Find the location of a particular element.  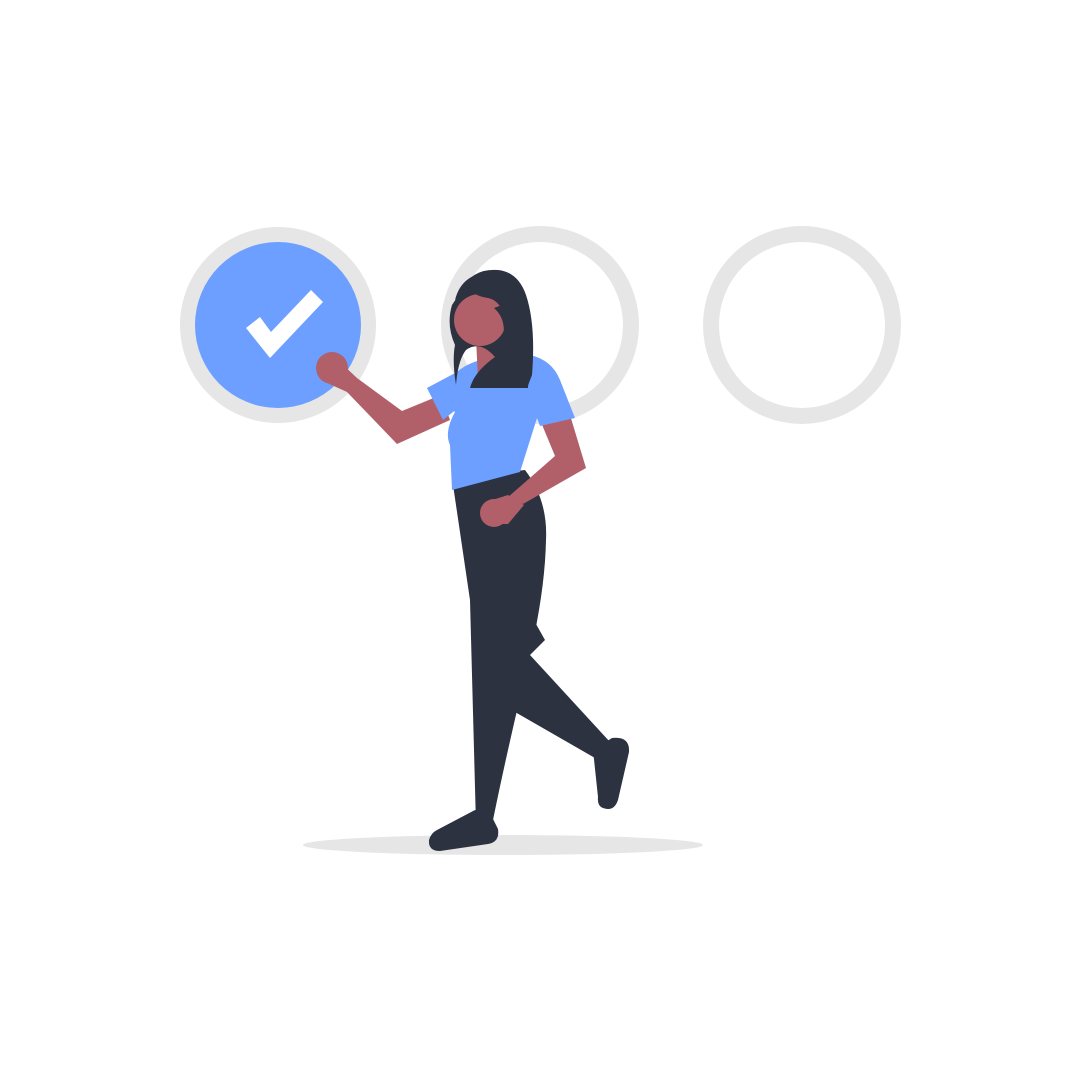

left-hand is located at coordinates (332, 368).